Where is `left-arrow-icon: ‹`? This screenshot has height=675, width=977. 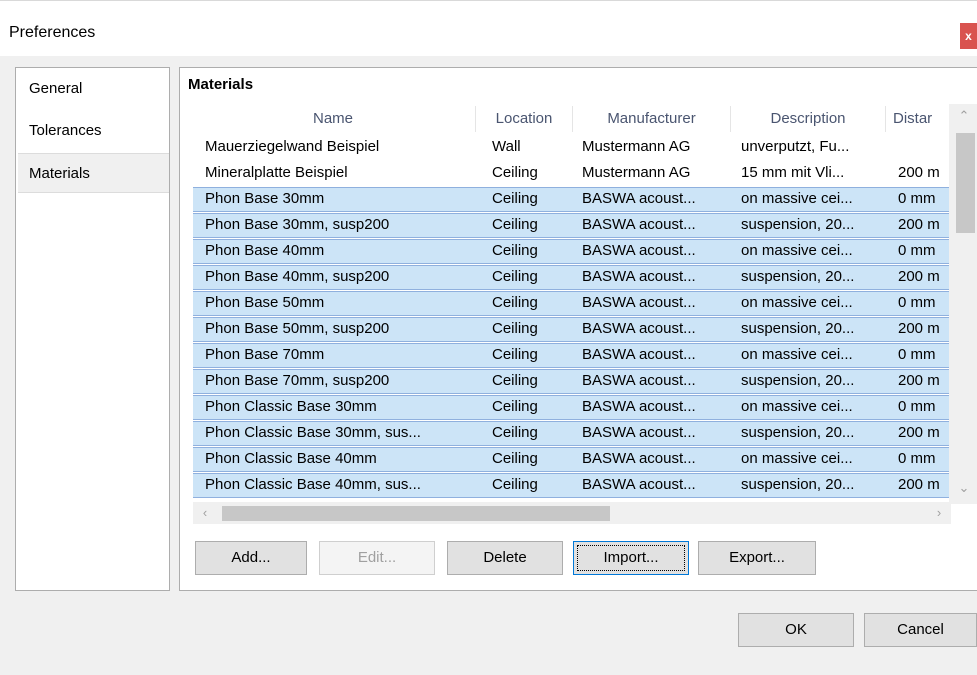 left-arrow-icon: ‹ is located at coordinates (205, 513).